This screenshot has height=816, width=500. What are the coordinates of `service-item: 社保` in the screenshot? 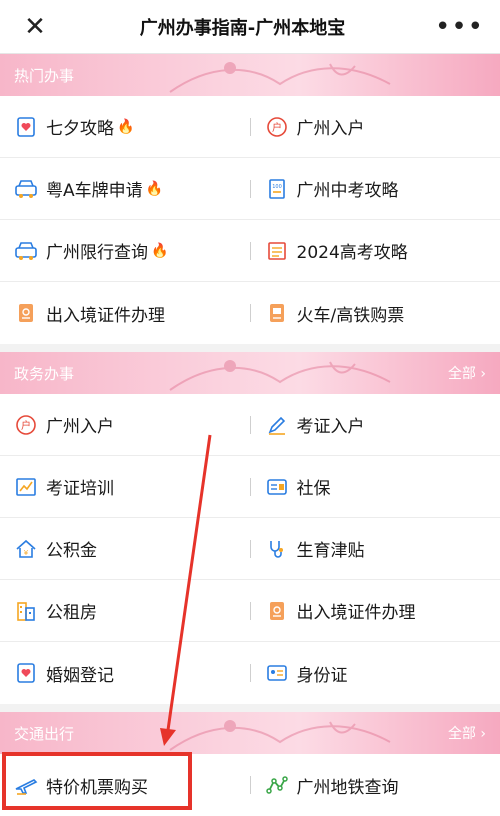 It's located at (375, 486).